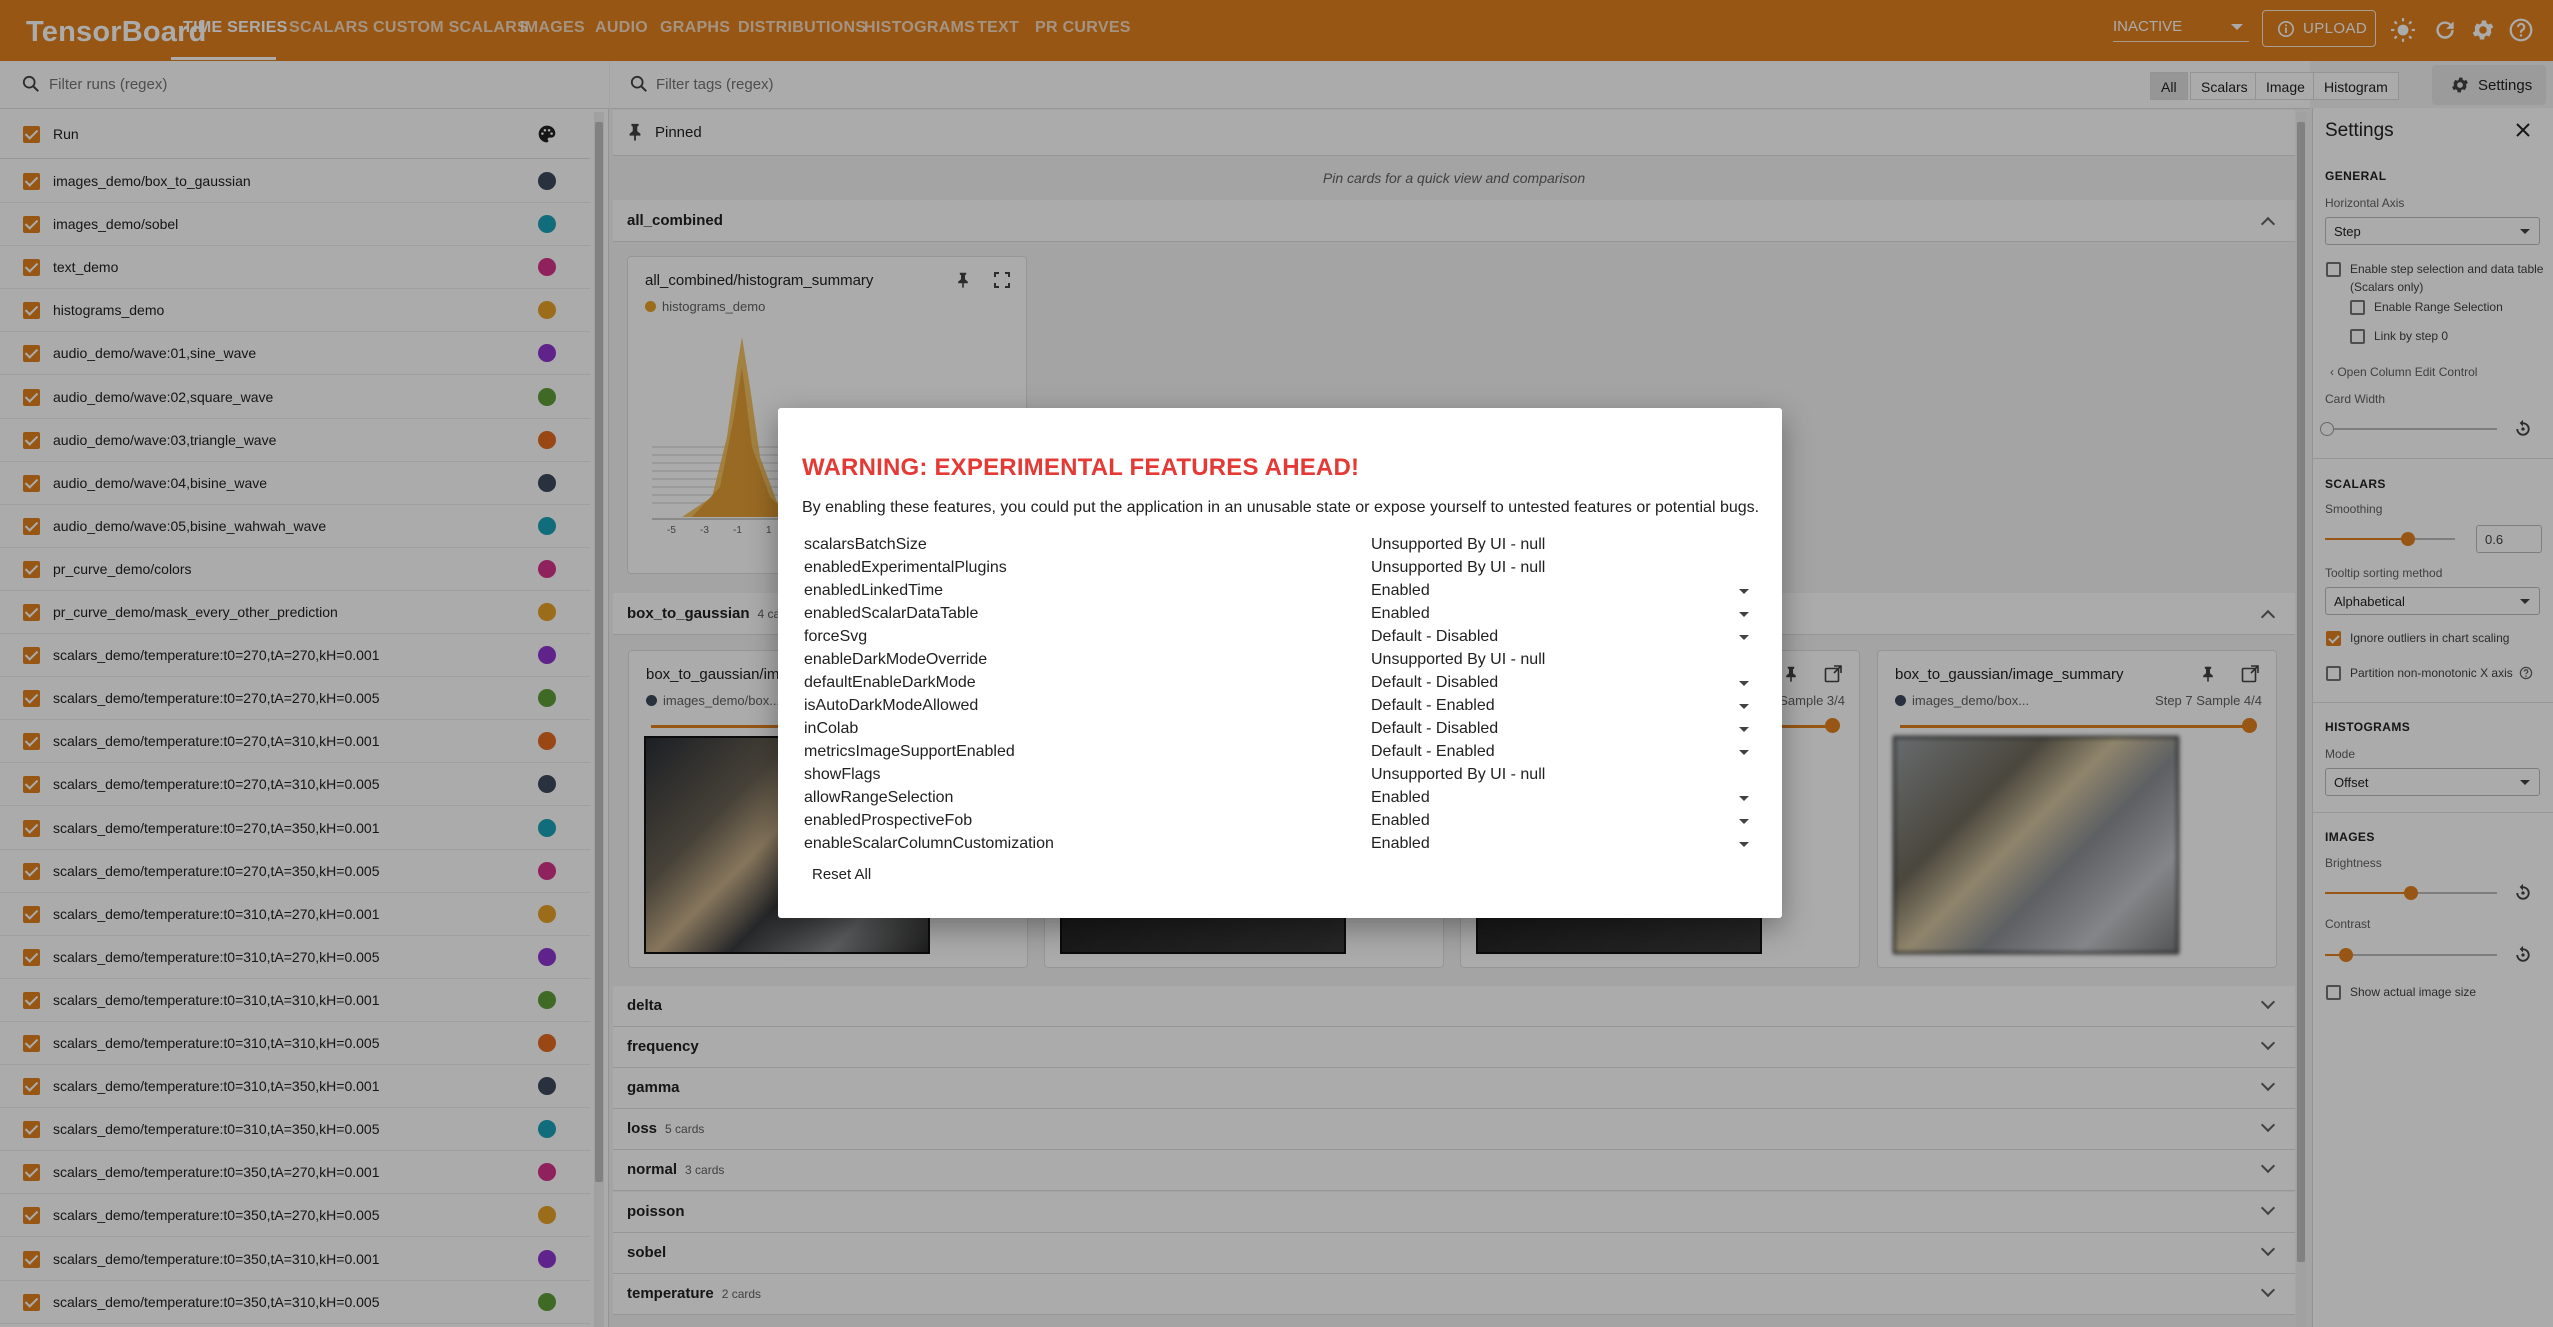 This screenshot has width=2553, height=1327. I want to click on flag-name: isAutoDarkModeAllowed, so click(891, 705).